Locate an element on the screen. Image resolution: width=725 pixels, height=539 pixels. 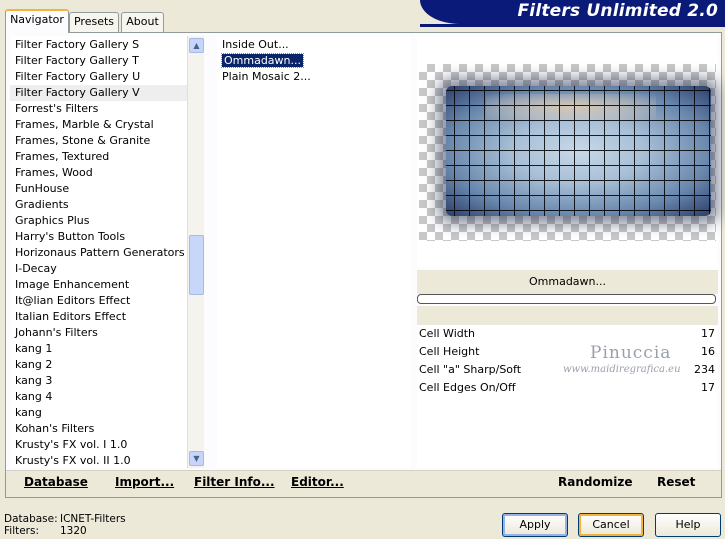
param-label: Cell Height is located at coordinates (449, 351).